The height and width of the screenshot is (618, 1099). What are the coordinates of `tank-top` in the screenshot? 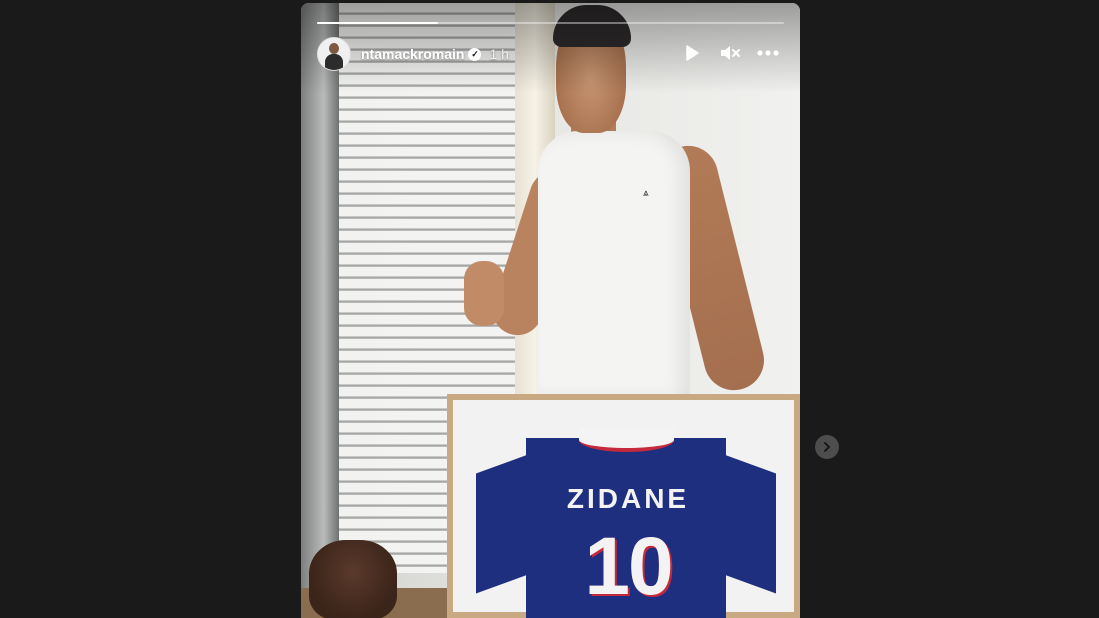 It's located at (614, 265).